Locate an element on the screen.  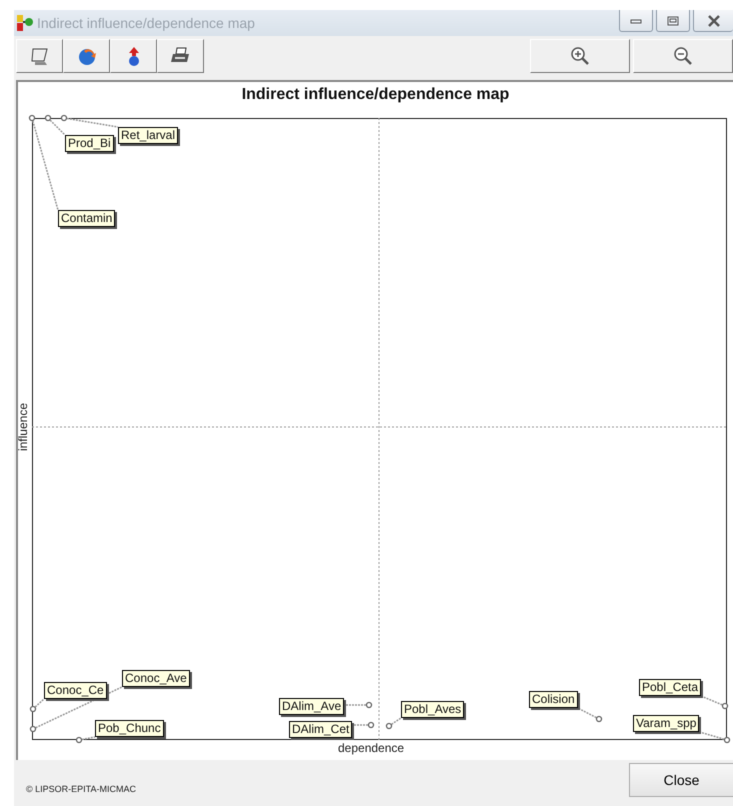
close-icon is located at coordinates (713, 20).